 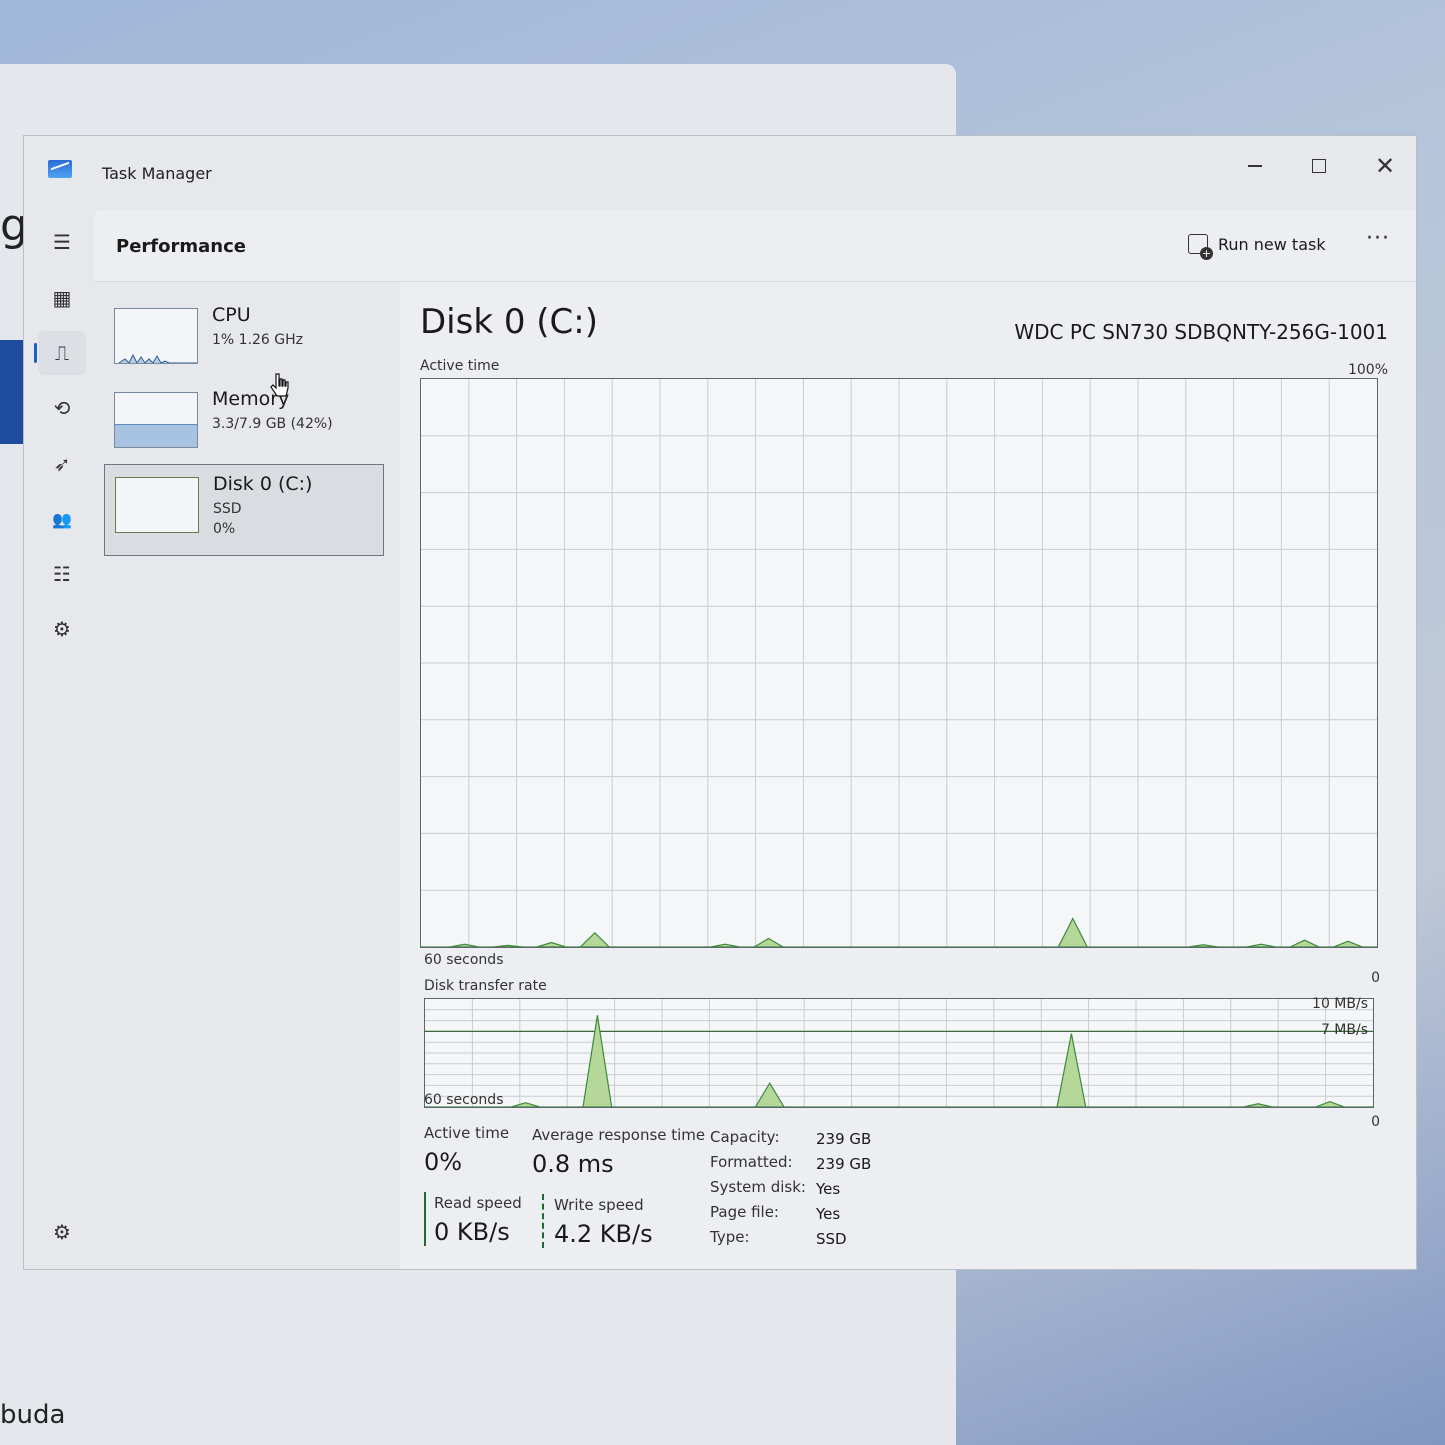 I want to click on write-speed-value: 4.2 KB/s, so click(x=603, y=1234).